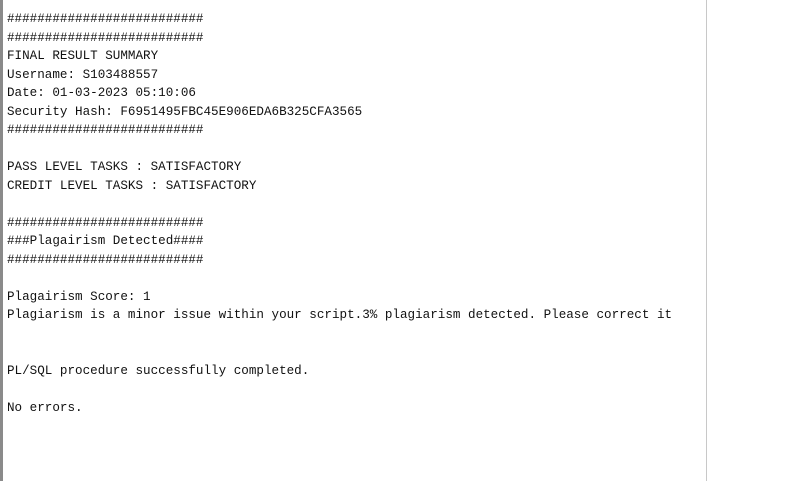  I want to click on pane-left-border, so click(1, 240).